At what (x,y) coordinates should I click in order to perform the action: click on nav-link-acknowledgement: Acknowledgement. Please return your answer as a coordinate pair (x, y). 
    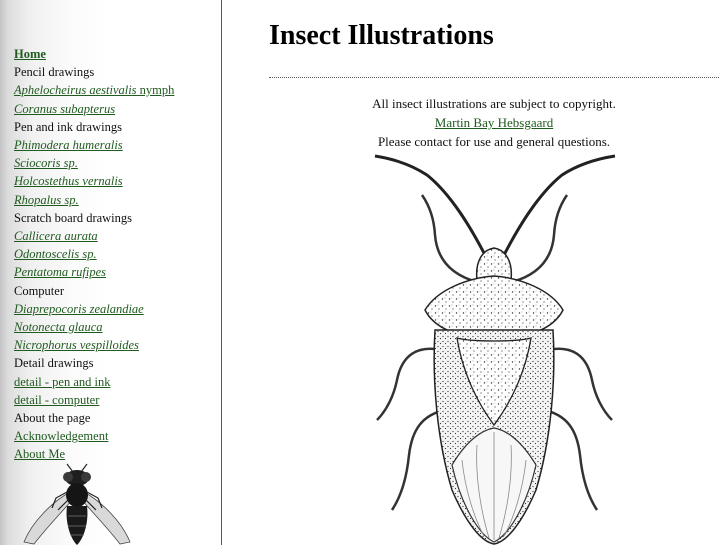
    Looking at the image, I should click on (61, 436).